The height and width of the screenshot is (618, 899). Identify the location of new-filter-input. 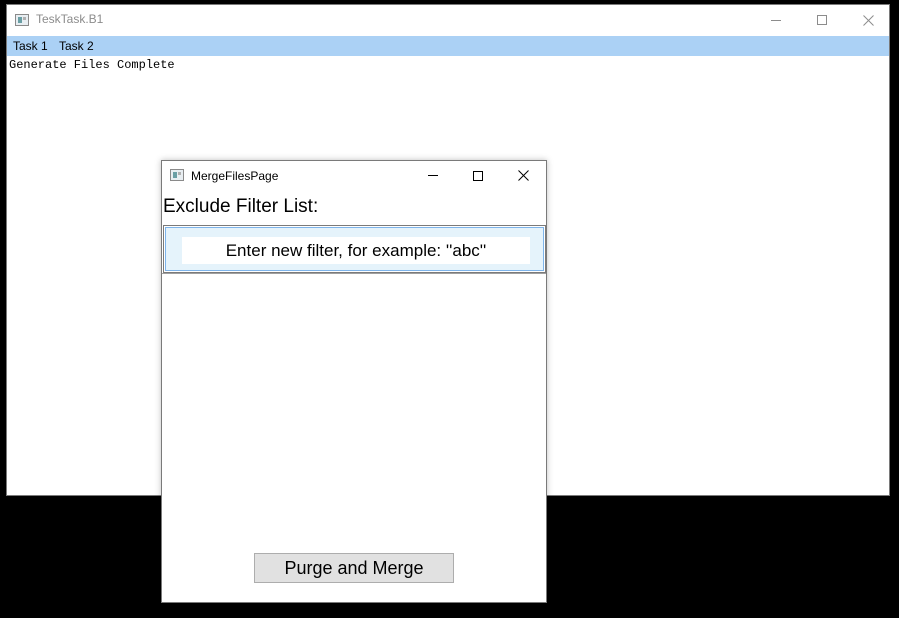
(356, 250).